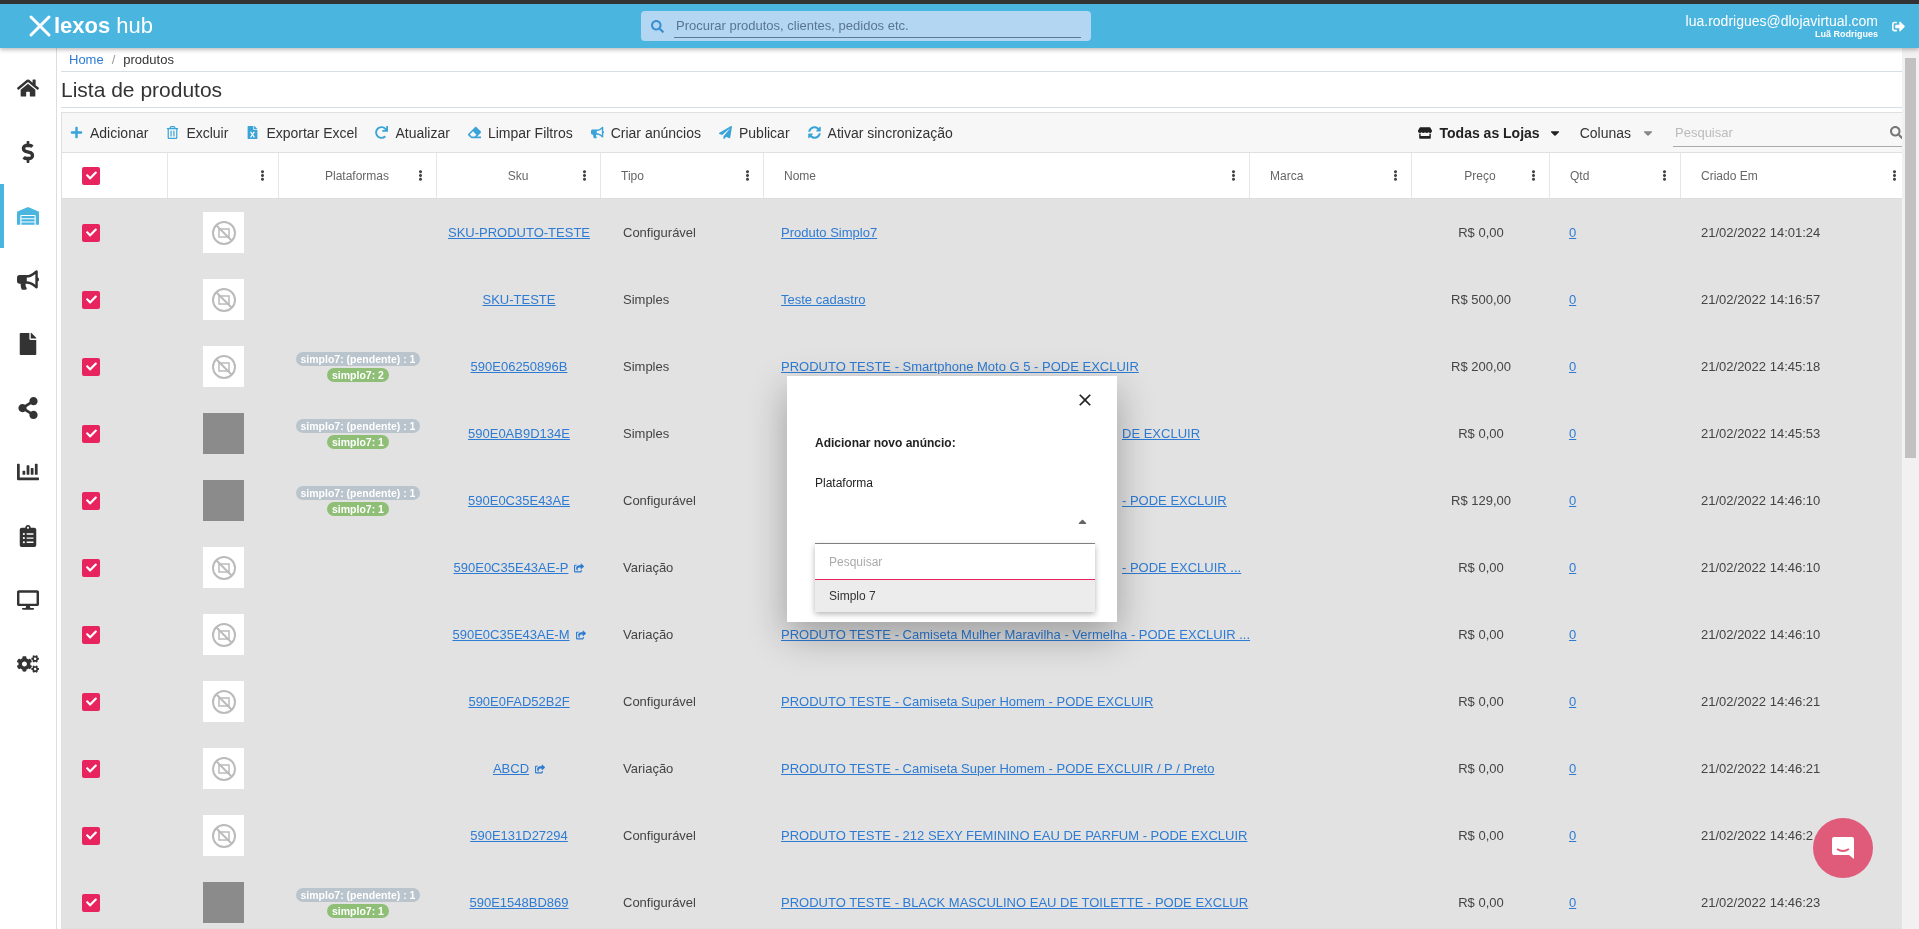  Describe the element at coordinates (657, 26) in the screenshot. I see `search-icon` at that location.